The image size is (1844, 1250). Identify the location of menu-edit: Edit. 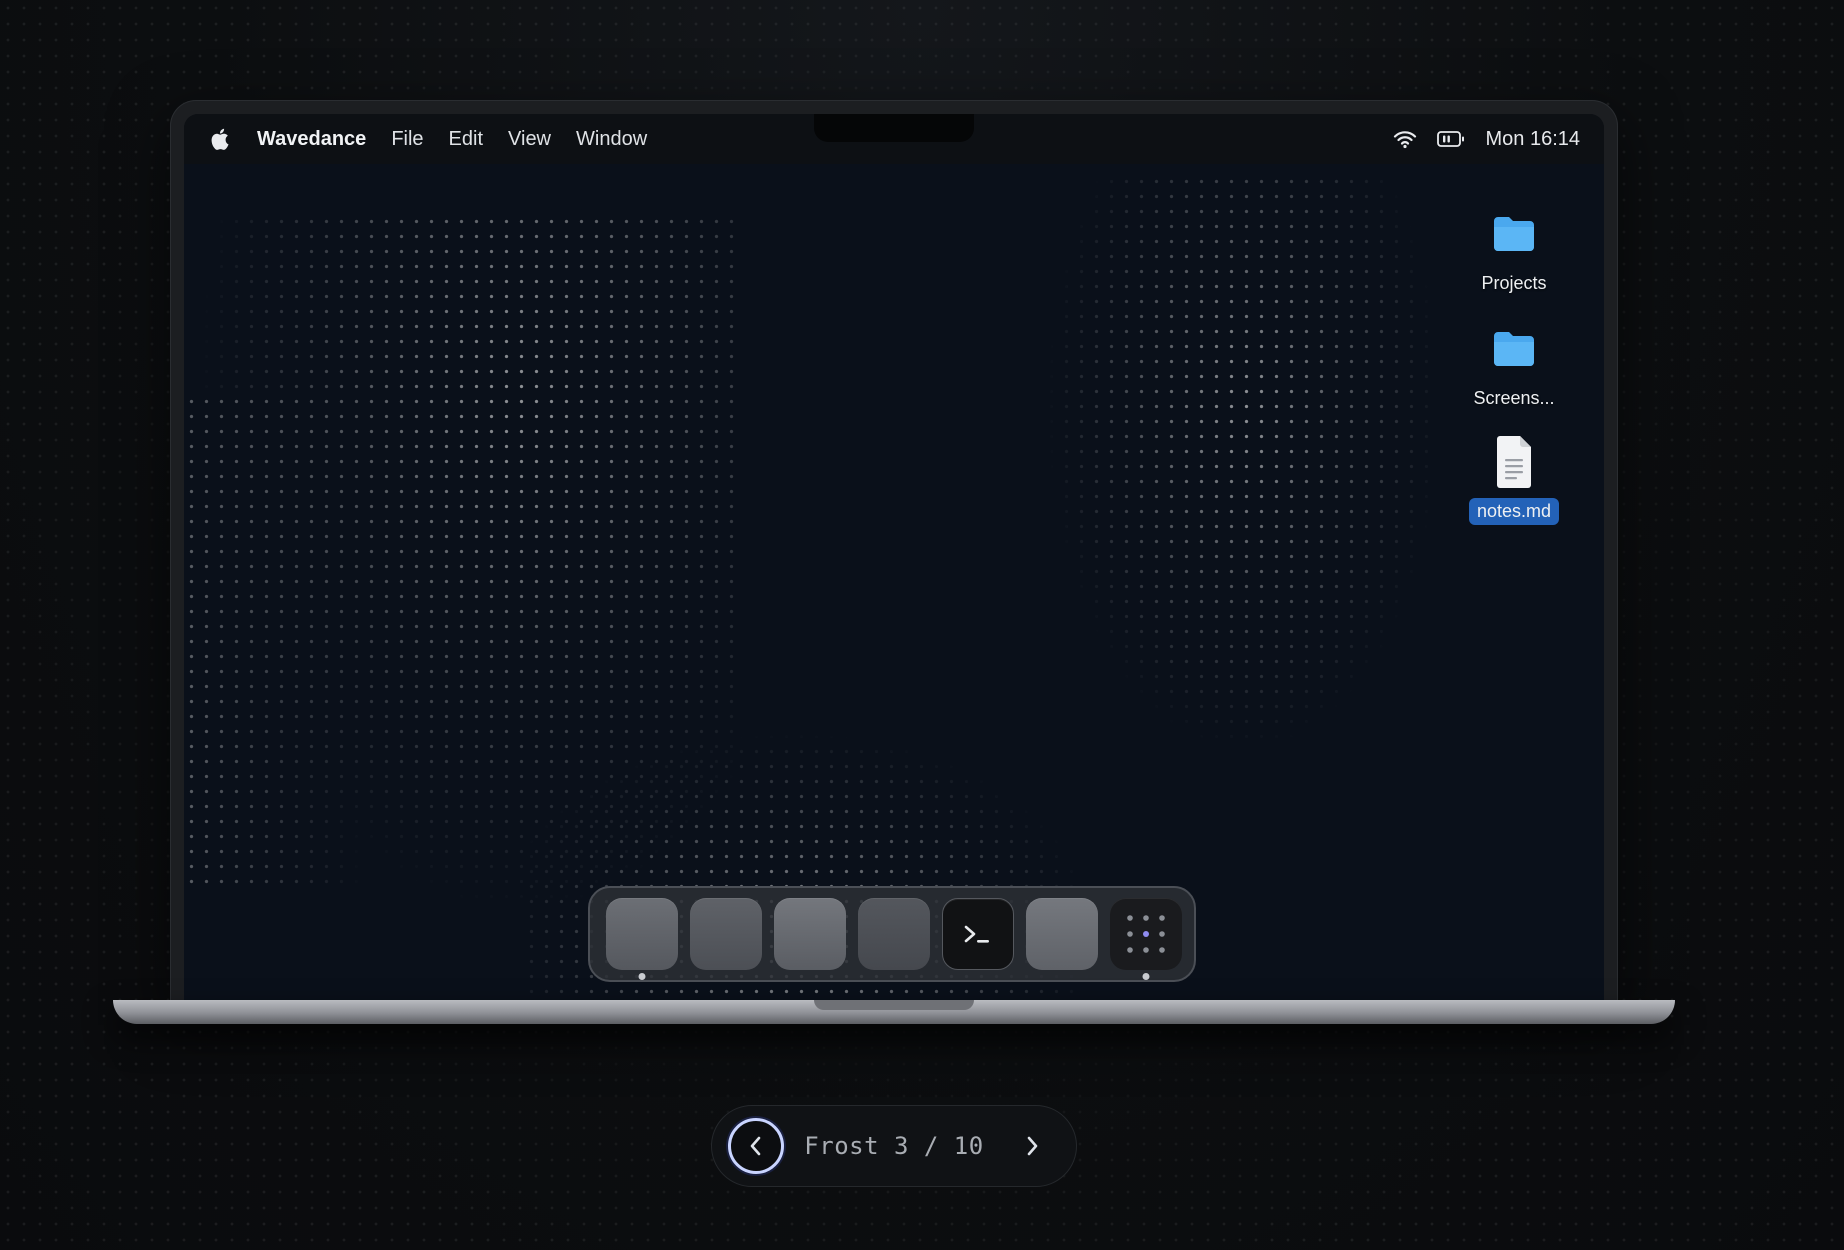
(466, 139).